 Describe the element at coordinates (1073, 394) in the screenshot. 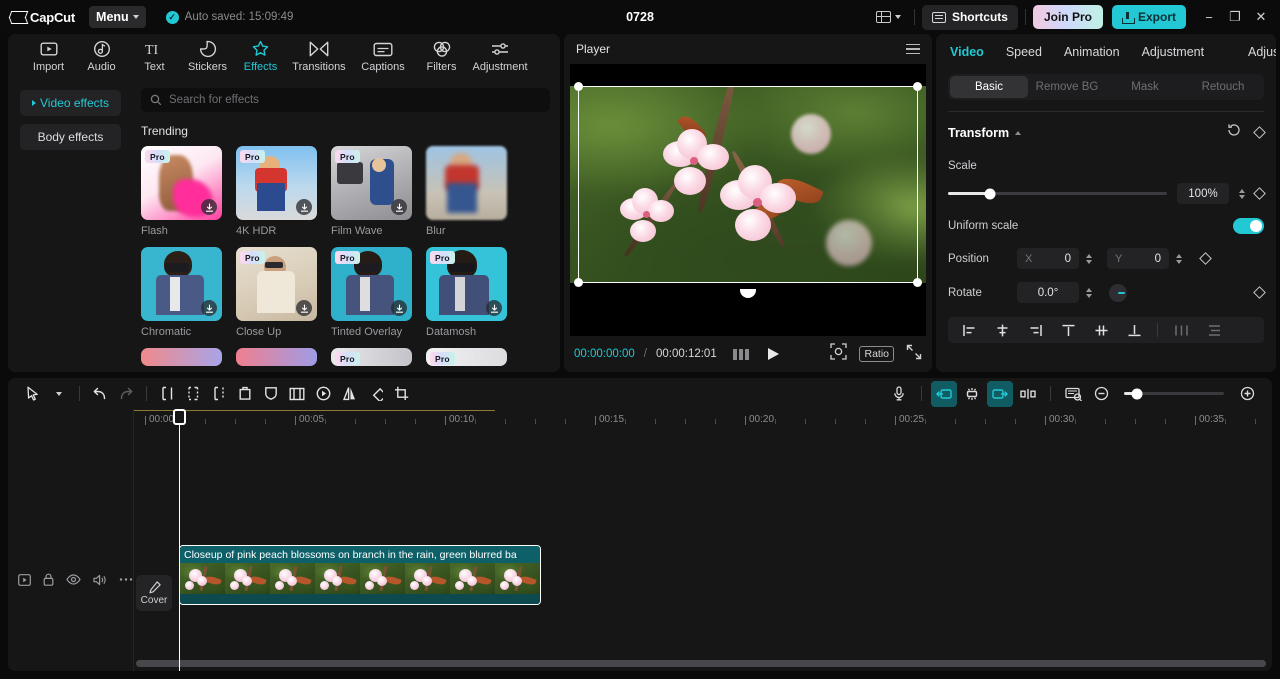

I see `preview-icon` at that location.